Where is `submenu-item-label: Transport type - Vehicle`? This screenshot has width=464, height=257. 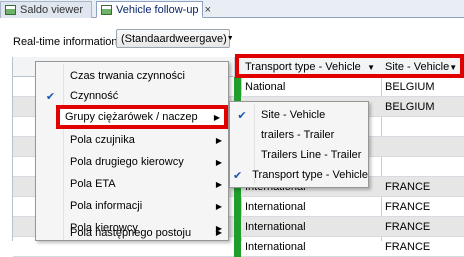
submenu-item-label: Transport type - Vehicle is located at coordinates (310, 175).